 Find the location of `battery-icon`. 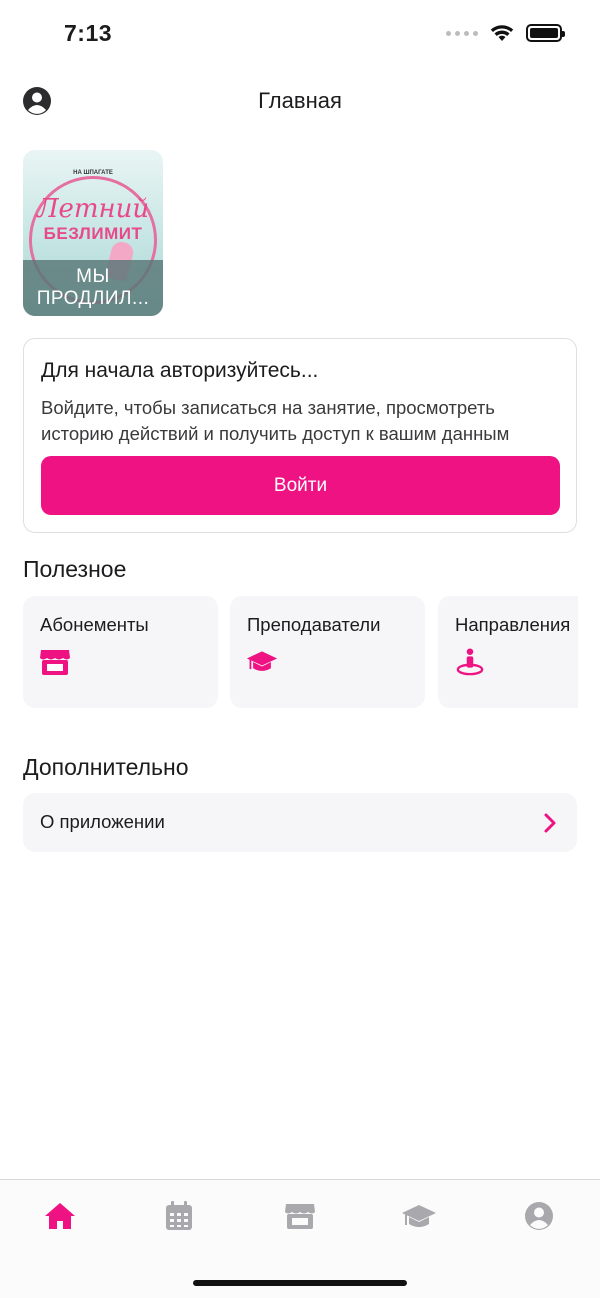

battery-icon is located at coordinates (545, 33).